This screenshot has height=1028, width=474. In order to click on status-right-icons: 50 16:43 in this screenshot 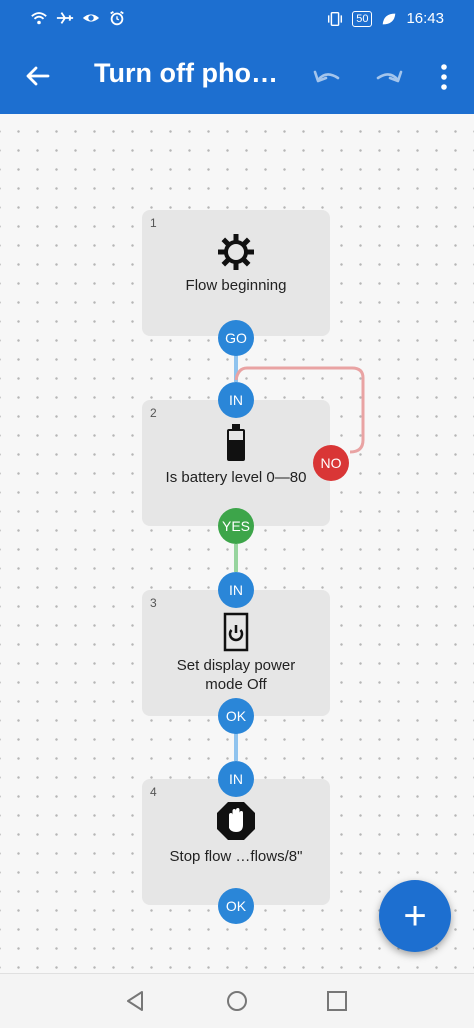, I will do `click(385, 18)`.